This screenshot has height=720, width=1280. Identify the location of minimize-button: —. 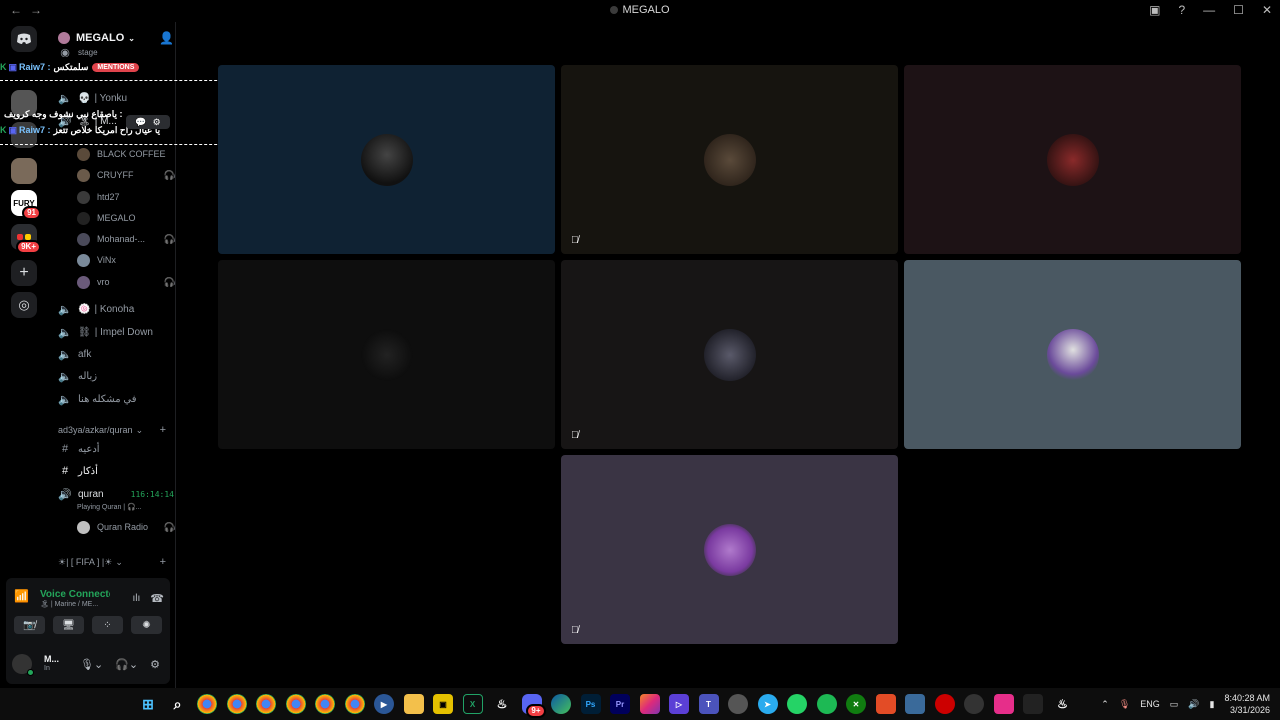
(1209, 10).